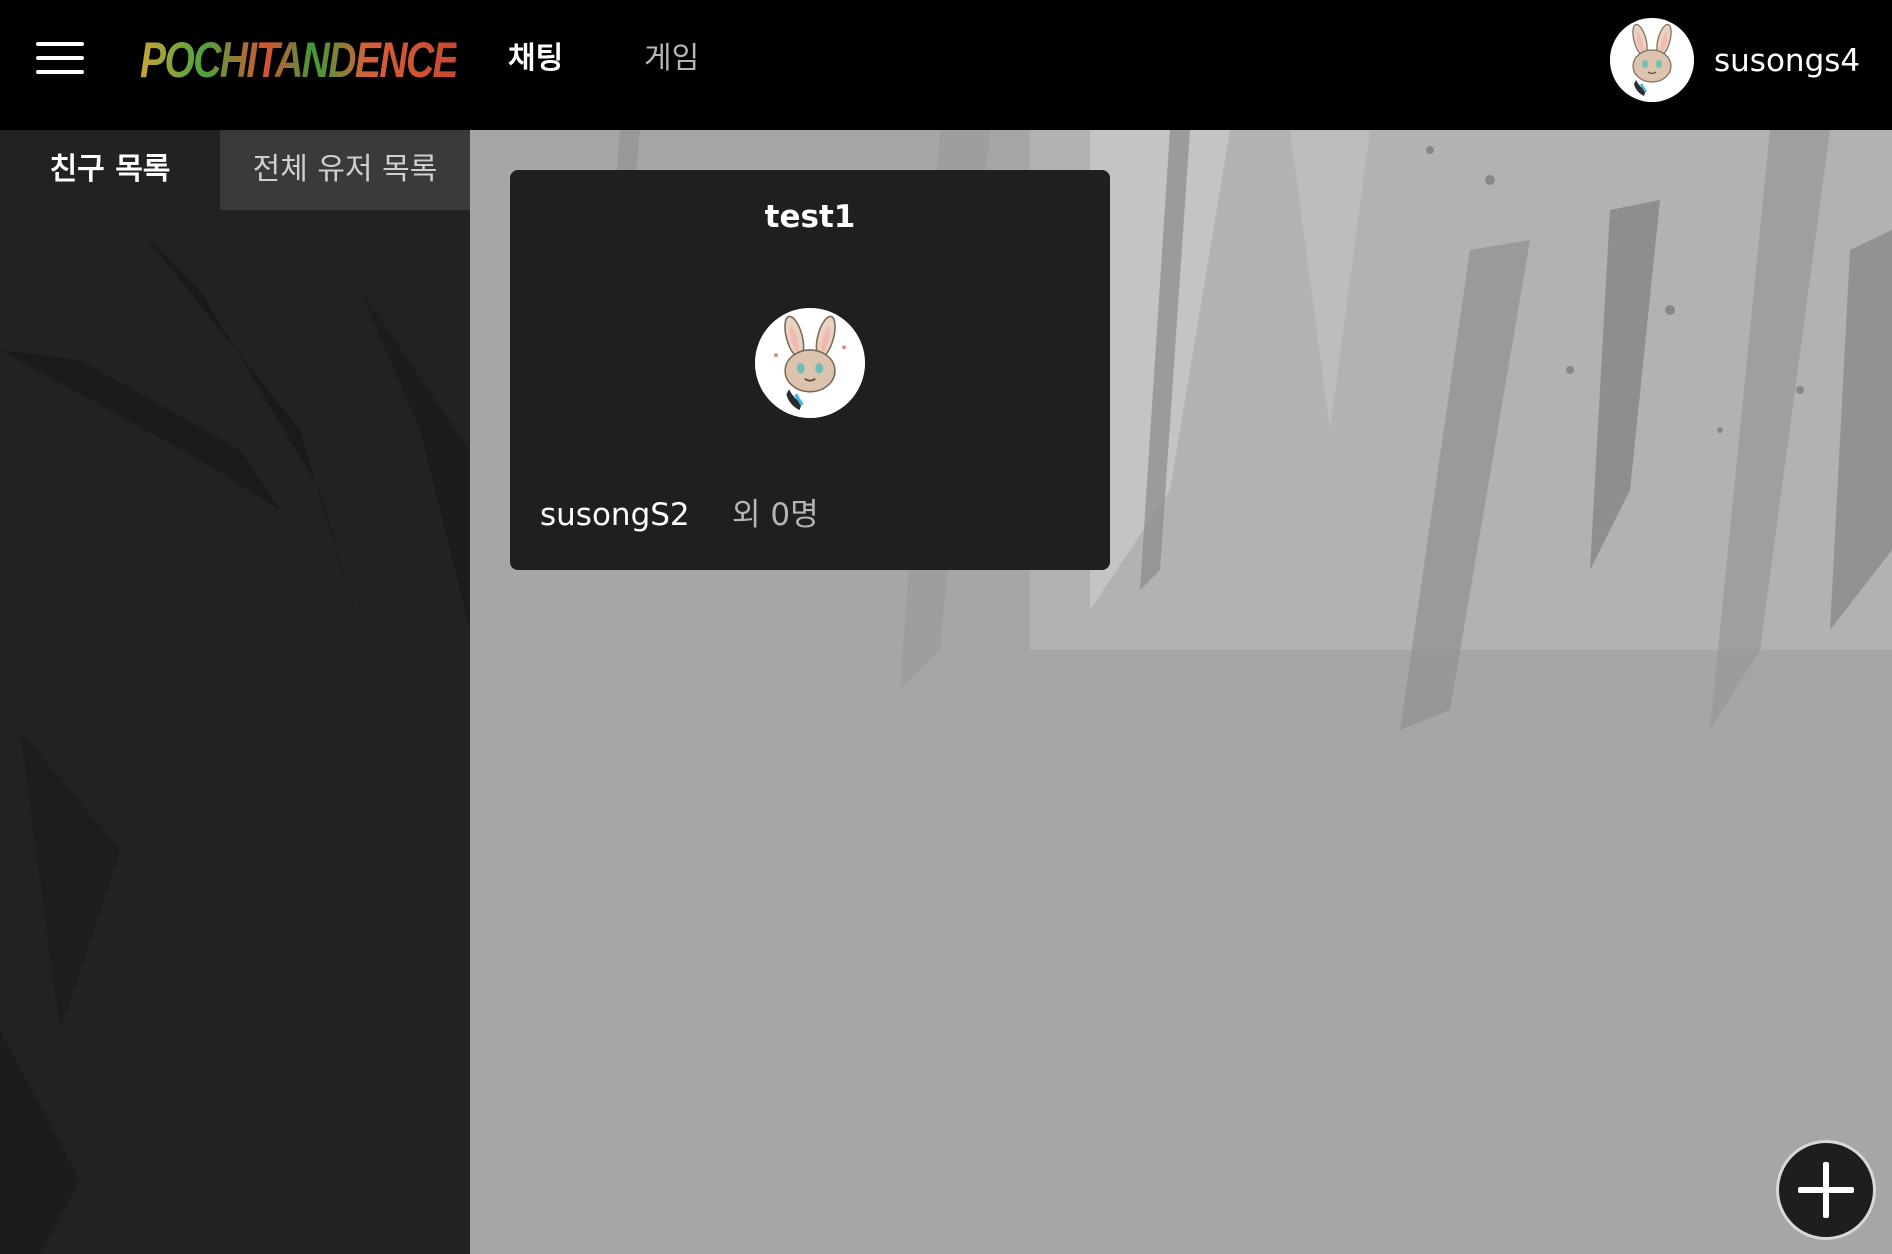 The image size is (1892, 1254). What do you see at coordinates (299, 60) in the screenshot?
I see `app-logo: POCHITANDENCE` at bounding box center [299, 60].